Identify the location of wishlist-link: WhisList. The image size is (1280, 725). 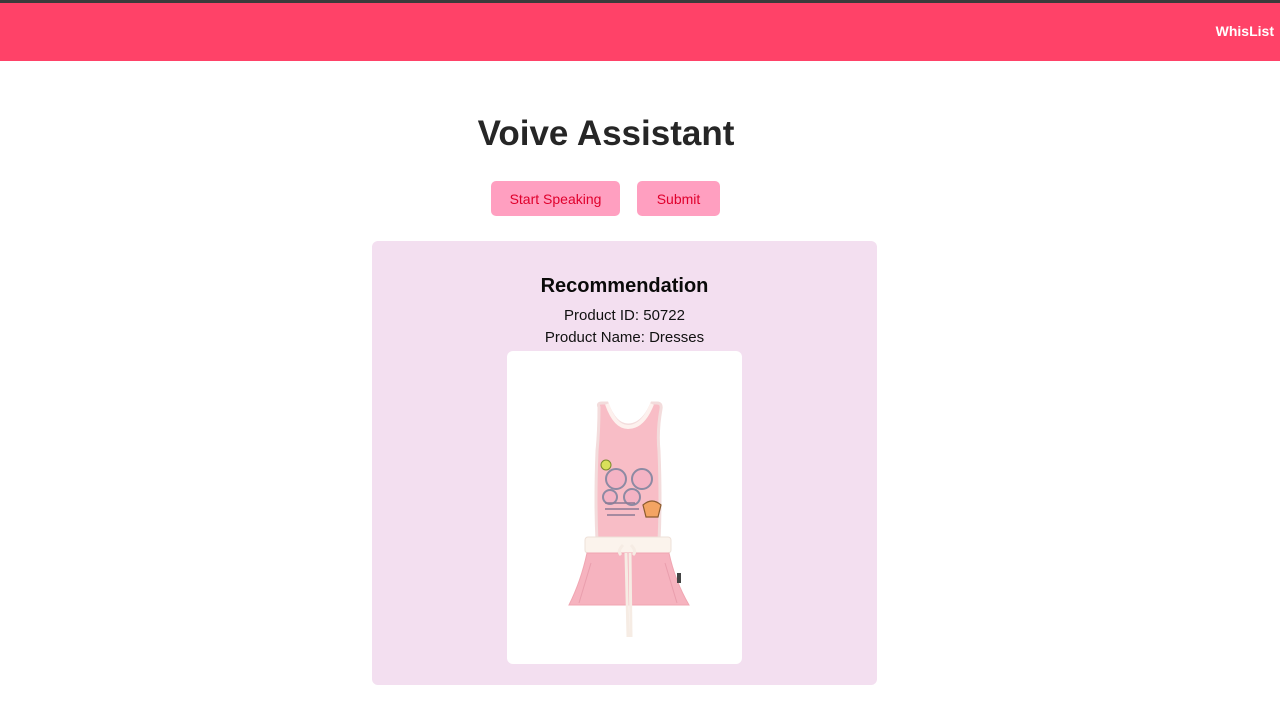
(1245, 31).